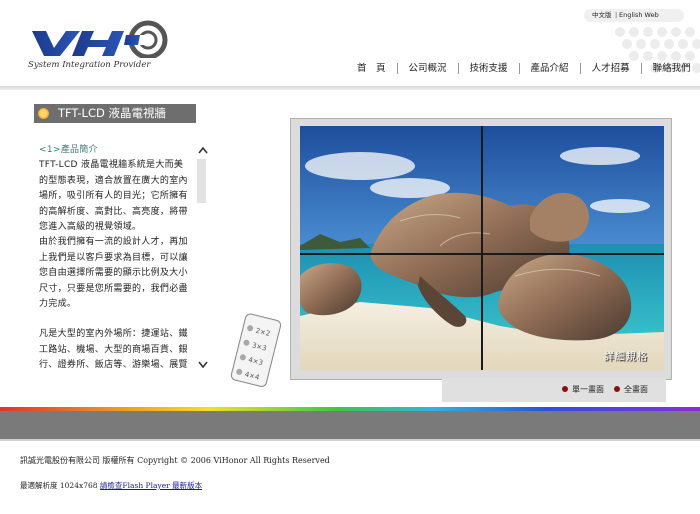 Image resolution: width=700 pixels, height=514 pixels. I want to click on full-screen-button: 全畫面, so click(631, 390).